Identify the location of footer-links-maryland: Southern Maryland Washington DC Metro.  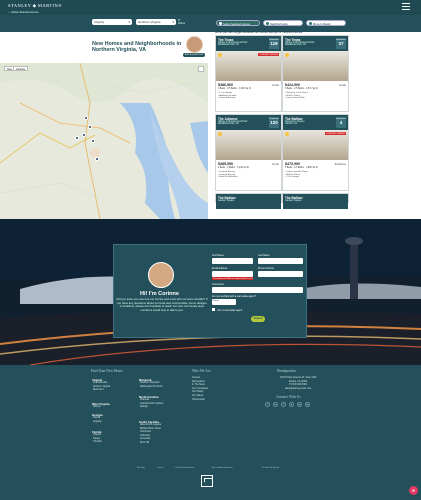
(151, 385).